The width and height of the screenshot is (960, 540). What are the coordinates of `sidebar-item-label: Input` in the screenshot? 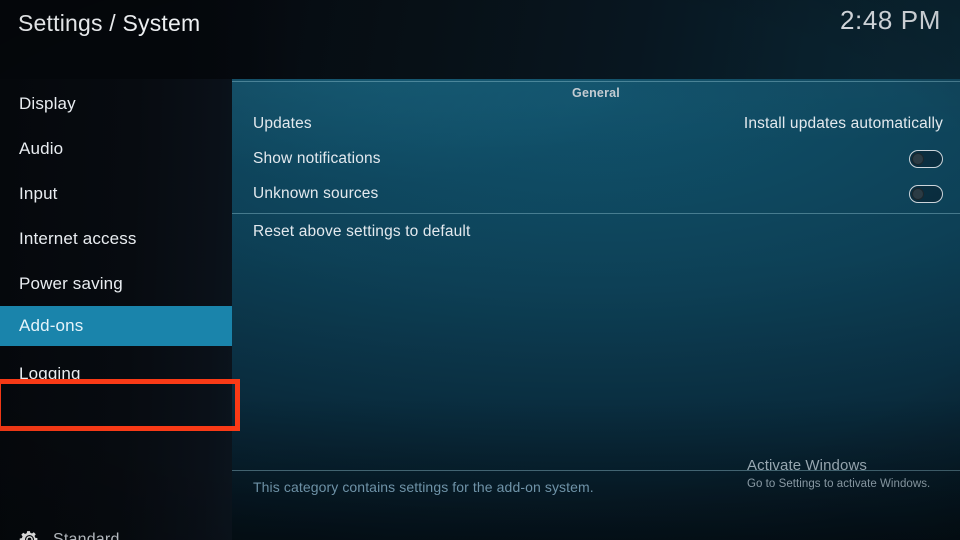 It's located at (38, 193).